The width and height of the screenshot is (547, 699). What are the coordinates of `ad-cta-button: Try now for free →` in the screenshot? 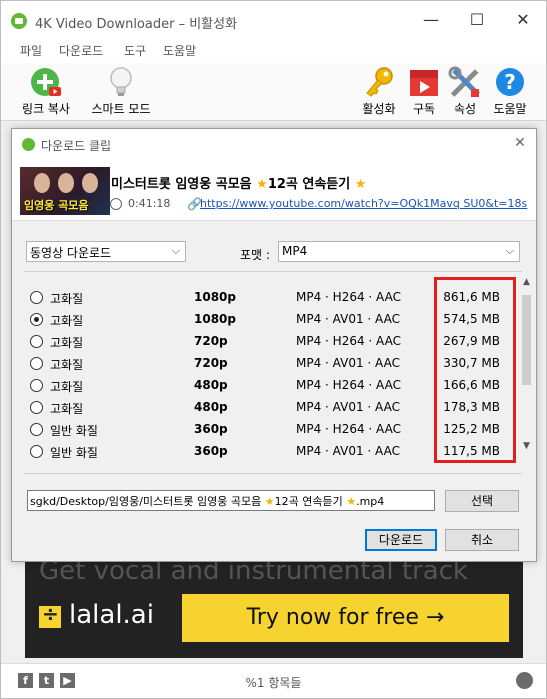 It's located at (345, 618).